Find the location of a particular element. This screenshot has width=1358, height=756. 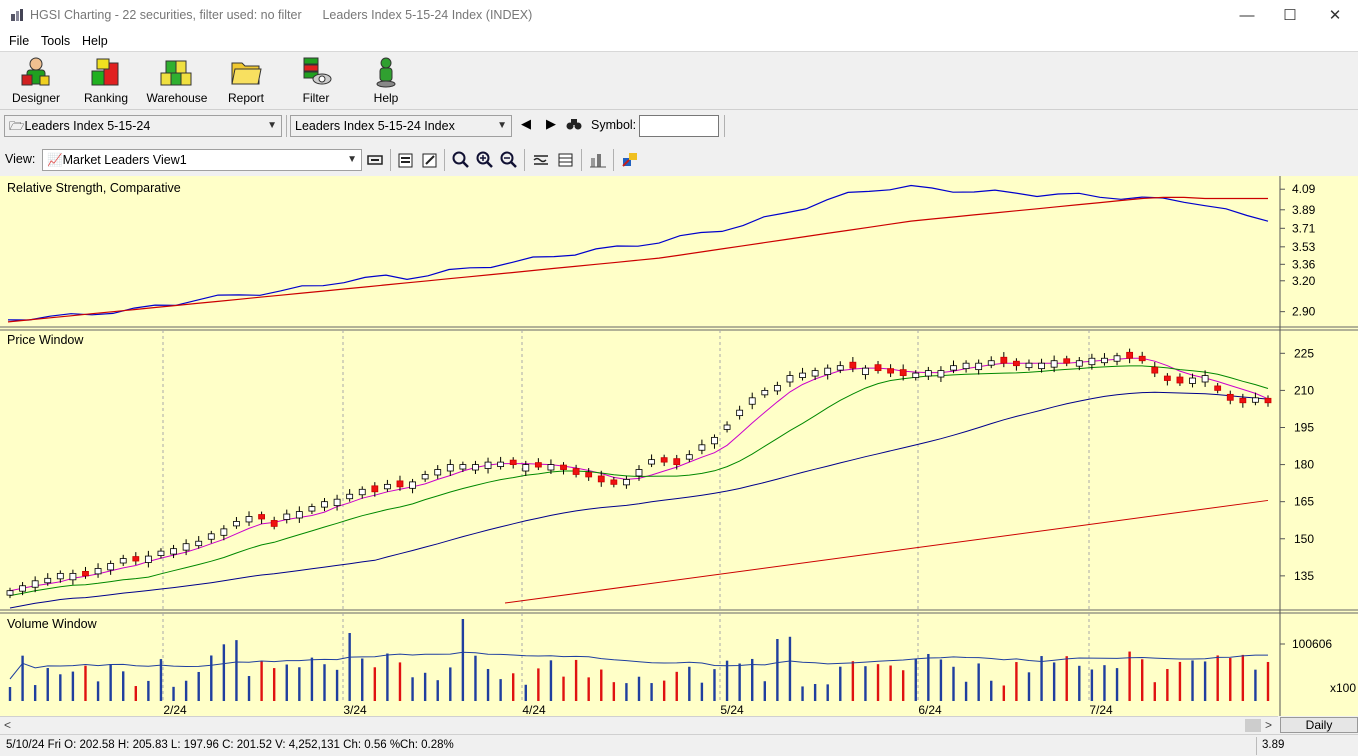

separator is located at coordinates (444, 160).